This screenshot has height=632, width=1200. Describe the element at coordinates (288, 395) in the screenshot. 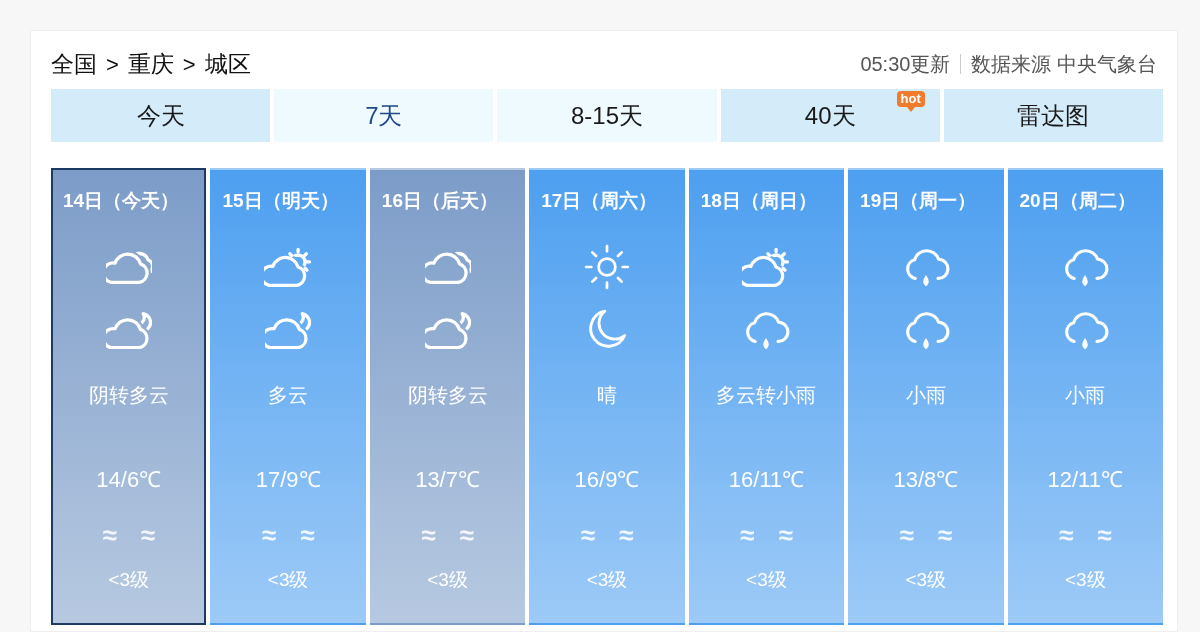

I see `weather-text: 多云` at that location.